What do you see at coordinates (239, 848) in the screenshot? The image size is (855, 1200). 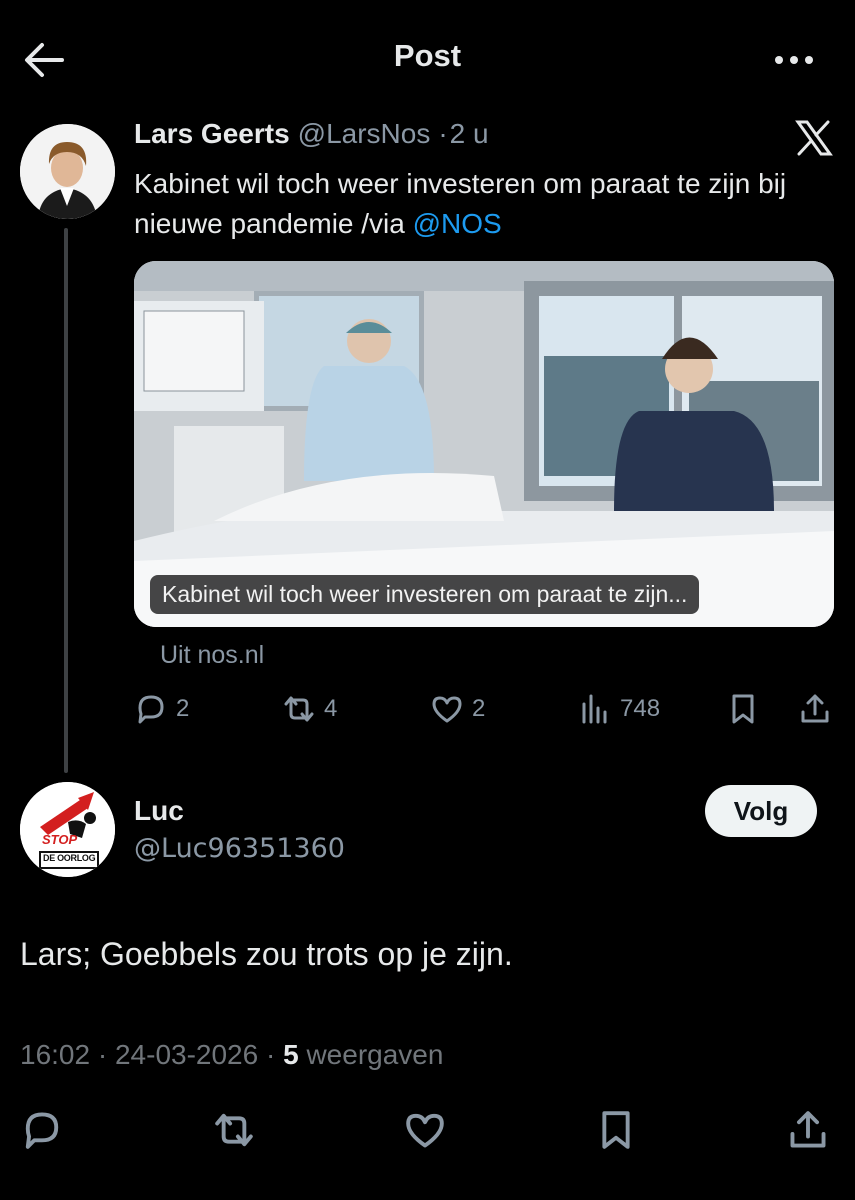 I see `author-handle: @Luc96351360` at bounding box center [239, 848].